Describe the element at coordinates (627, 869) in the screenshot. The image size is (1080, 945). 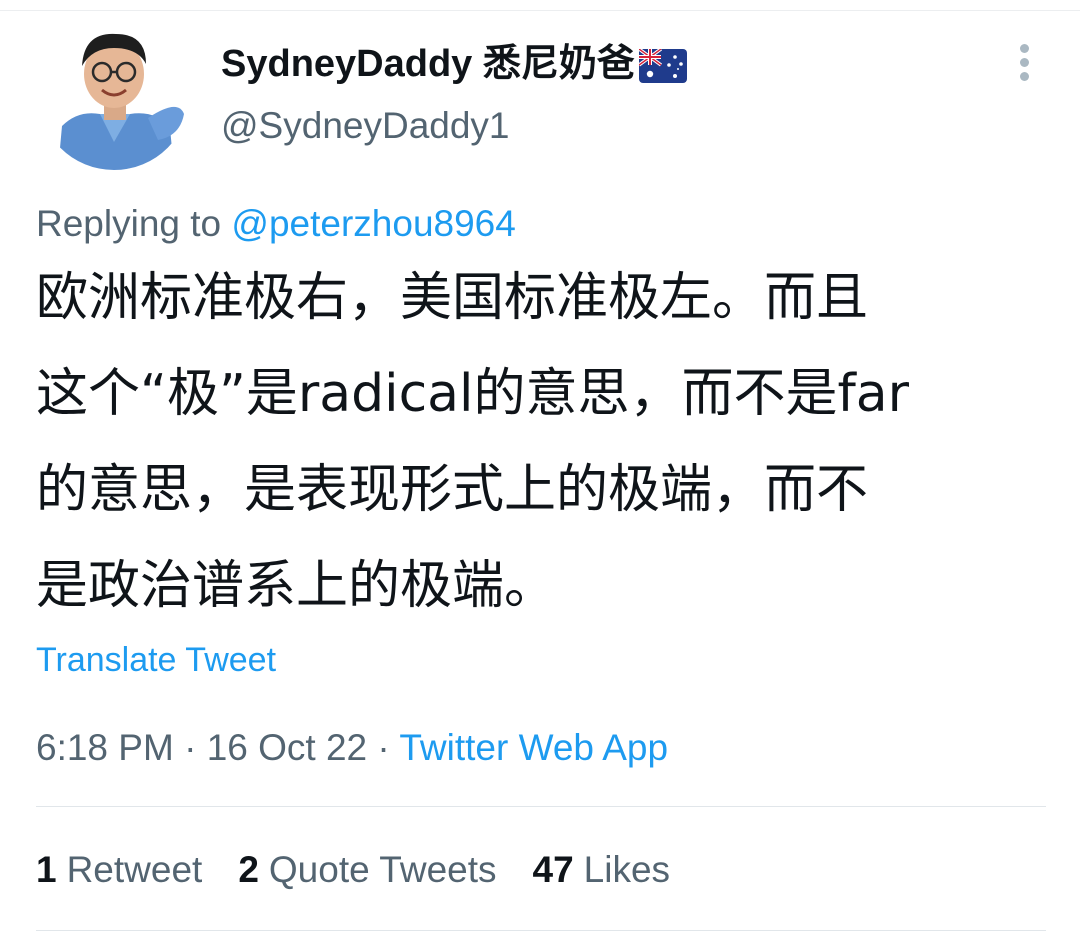
I see `like-label: Likes` at that location.